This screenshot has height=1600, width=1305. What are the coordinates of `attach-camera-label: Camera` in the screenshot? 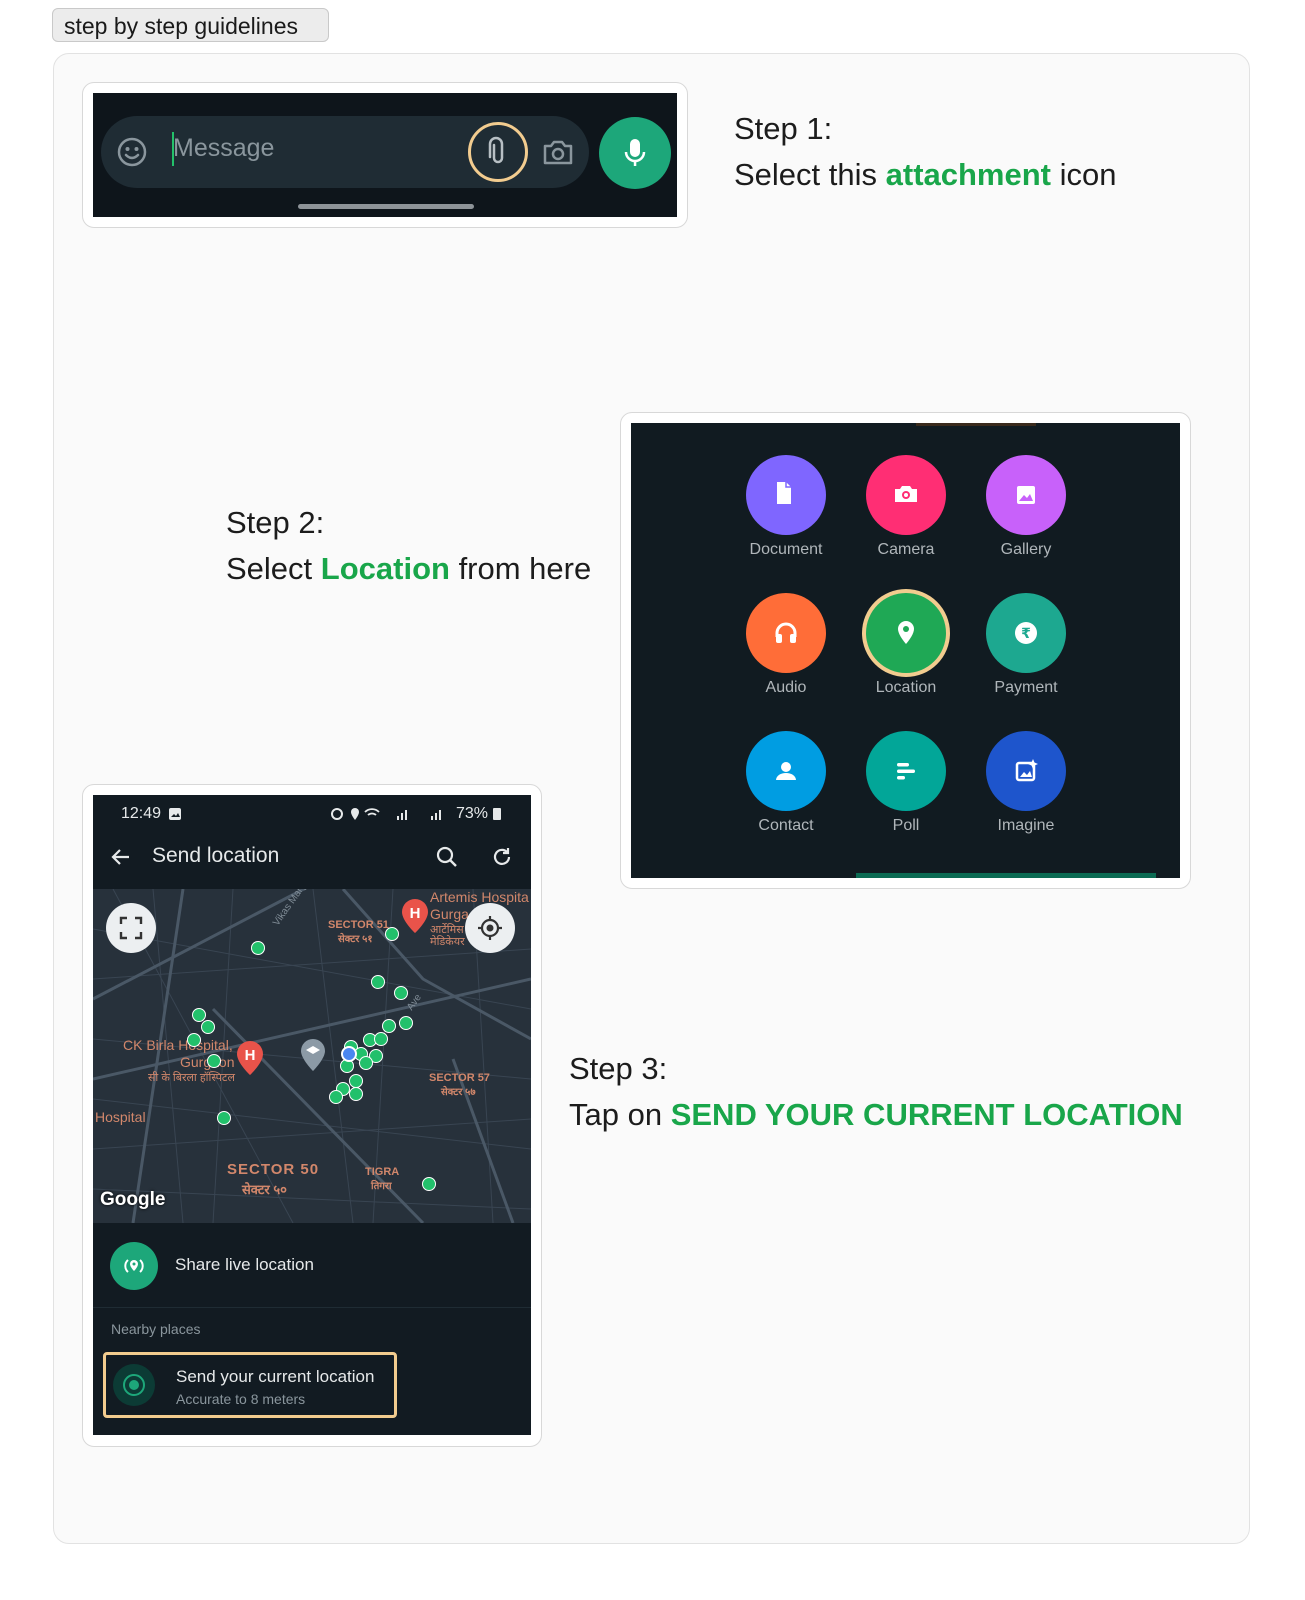 It's located at (906, 549).